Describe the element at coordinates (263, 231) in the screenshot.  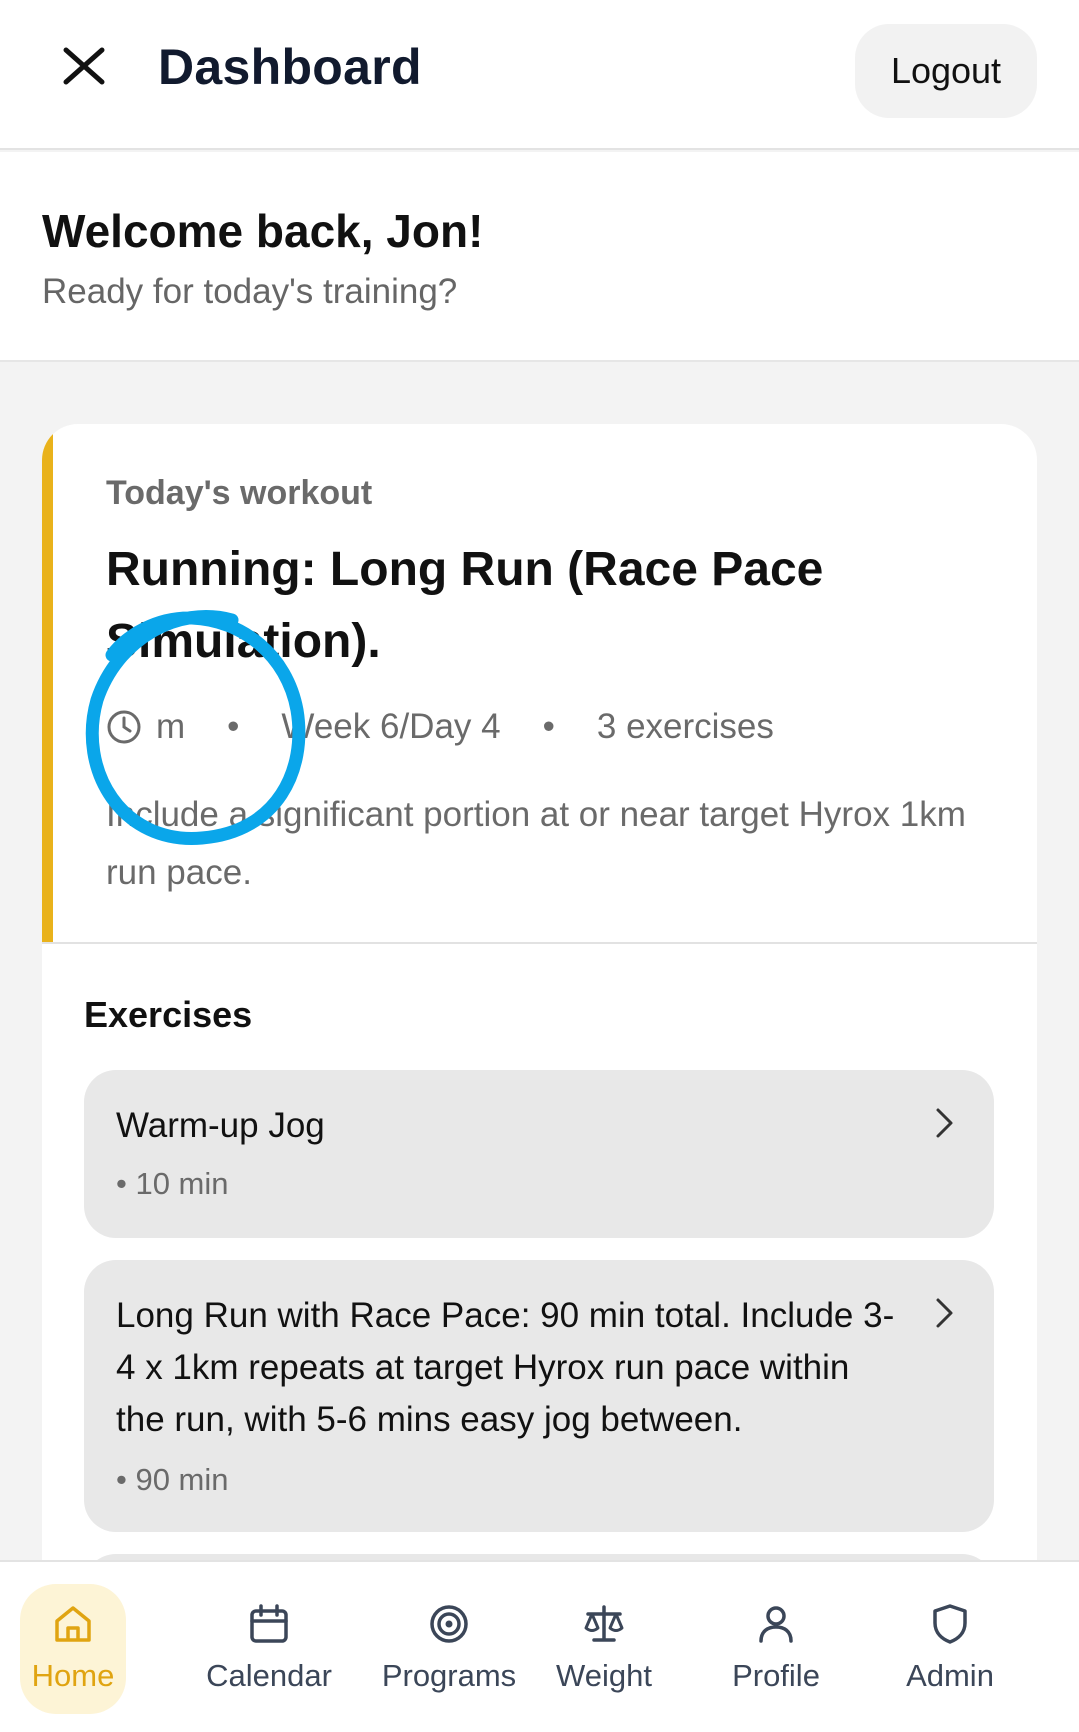
I see `welcome-title: Welcome back, Jon!` at that location.